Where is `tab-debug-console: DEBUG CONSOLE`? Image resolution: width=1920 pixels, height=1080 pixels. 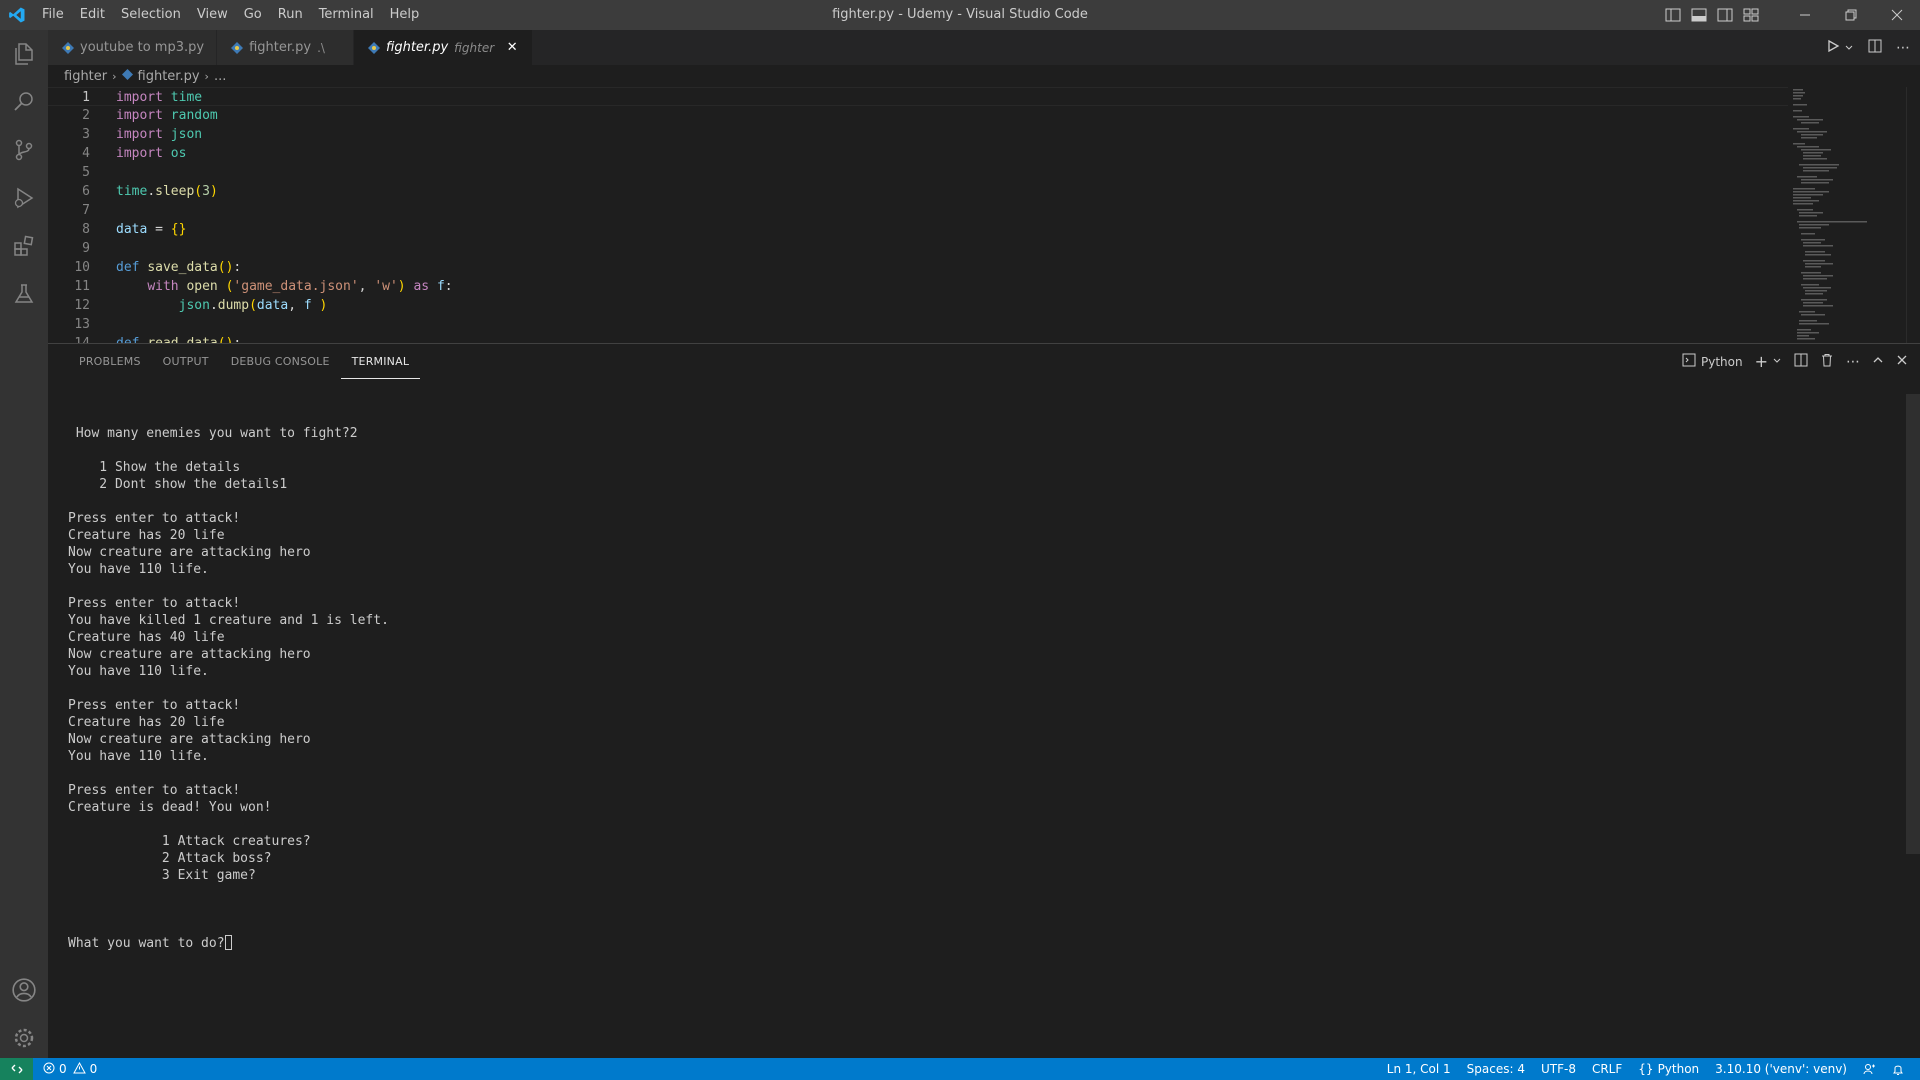
tab-debug-console: DEBUG CONSOLE is located at coordinates (280, 361).